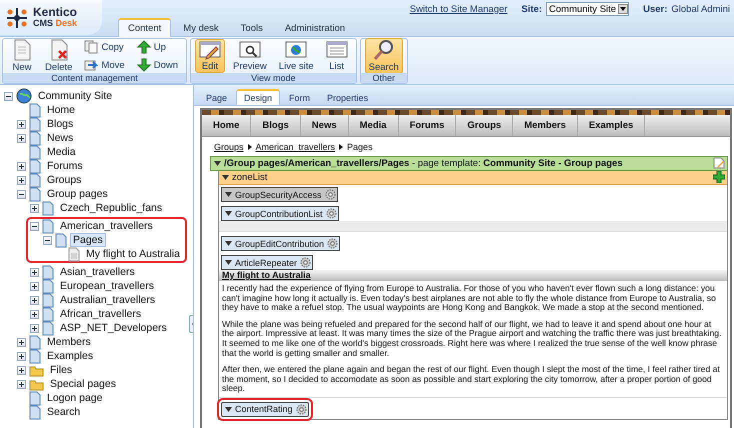  I want to click on ribbon-button: Edit, so click(210, 56).